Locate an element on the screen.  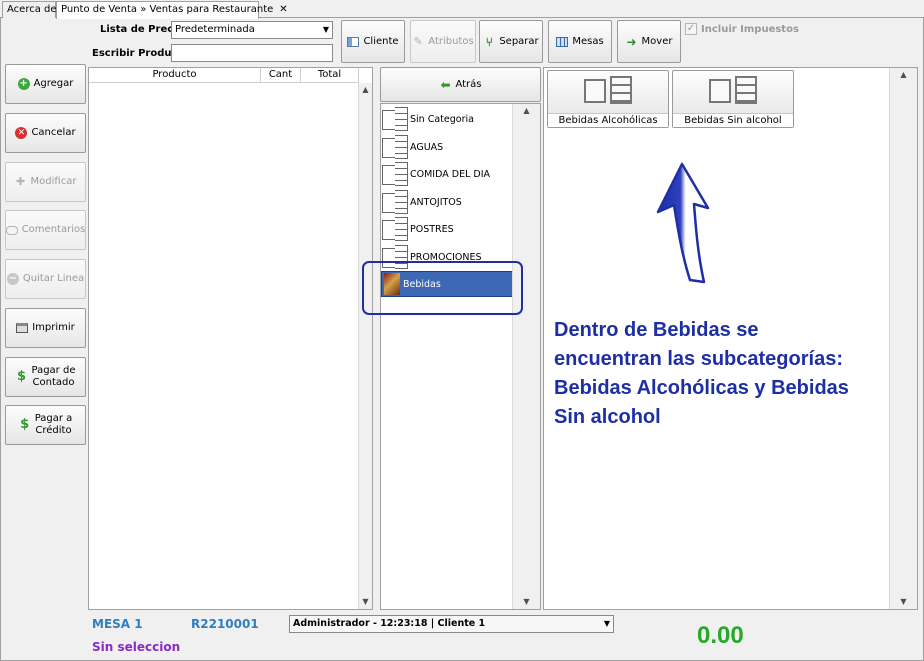
subcategory-button-alcoholicas: Bebidas Alcohólicas is located at coordinates (608, 99).